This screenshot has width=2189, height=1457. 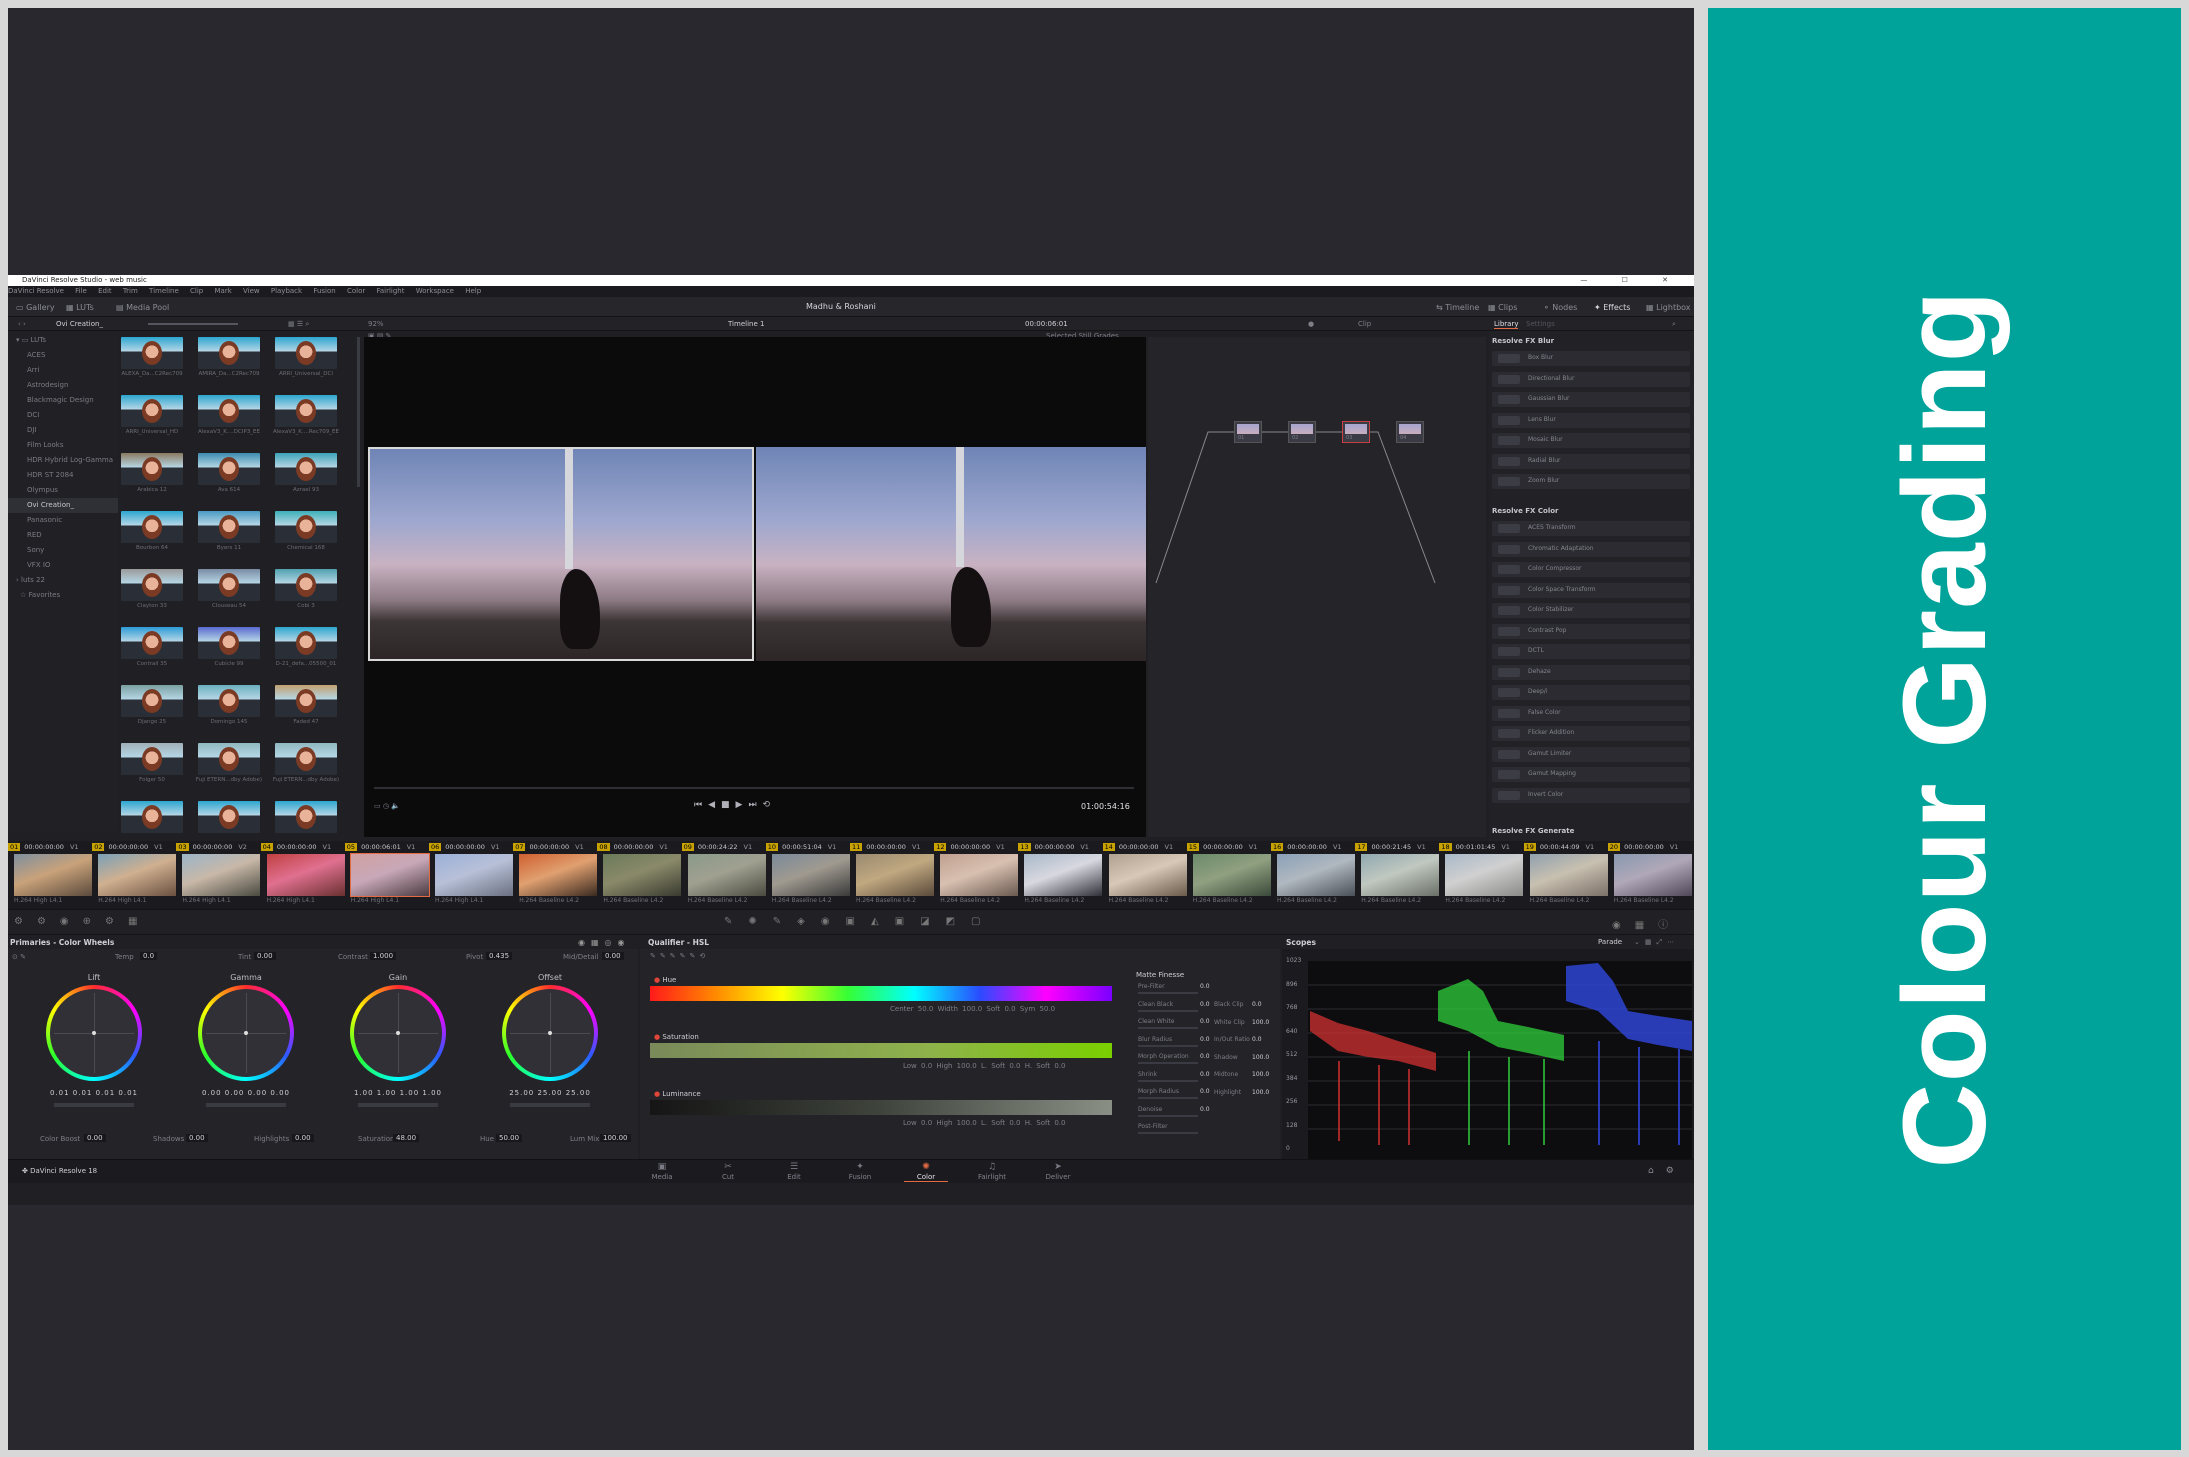 What do you see at coordinates (885, 847) in the screenshot?
I see `clip-header: 11 00:00:00:00 V1` at bounding box center [885, 847].